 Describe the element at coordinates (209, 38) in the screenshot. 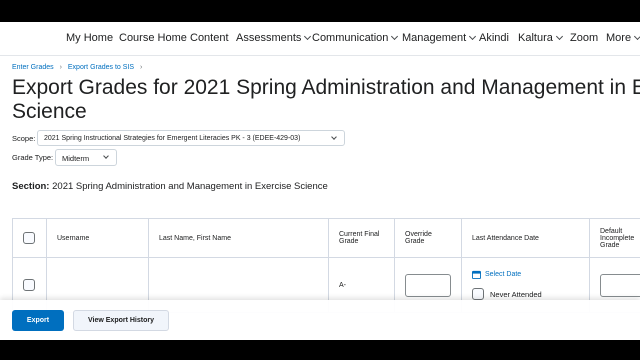

I see `nav-content: Content` at that location.